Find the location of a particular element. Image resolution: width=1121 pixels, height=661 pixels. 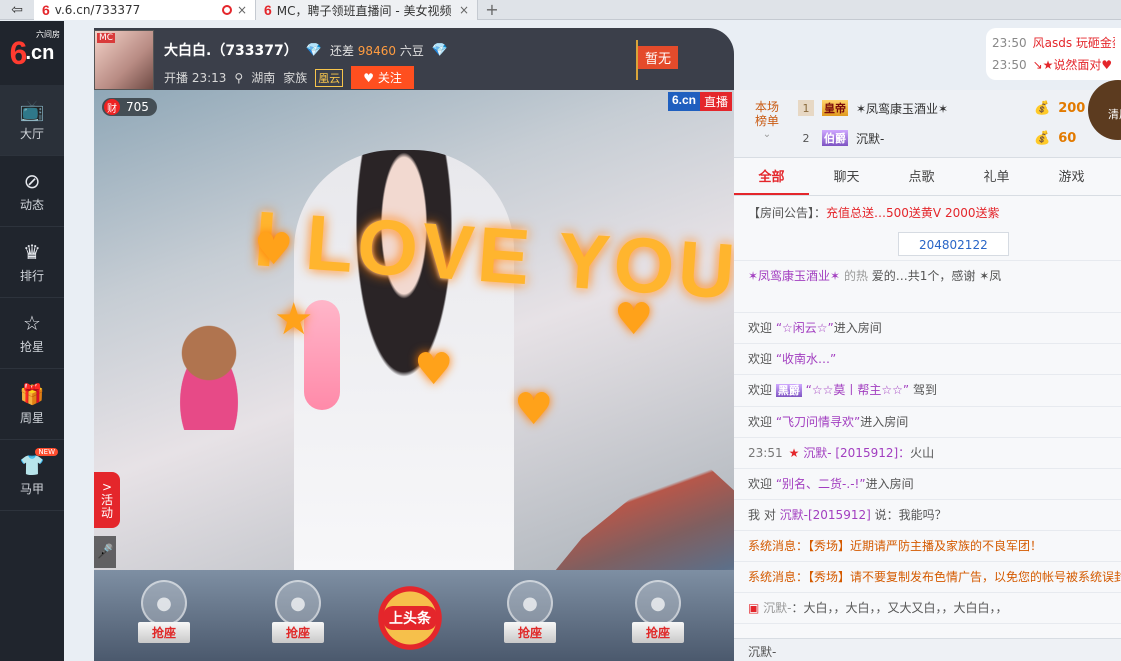

start-time: 开播 23:13 is located at coordinates (195, 78).